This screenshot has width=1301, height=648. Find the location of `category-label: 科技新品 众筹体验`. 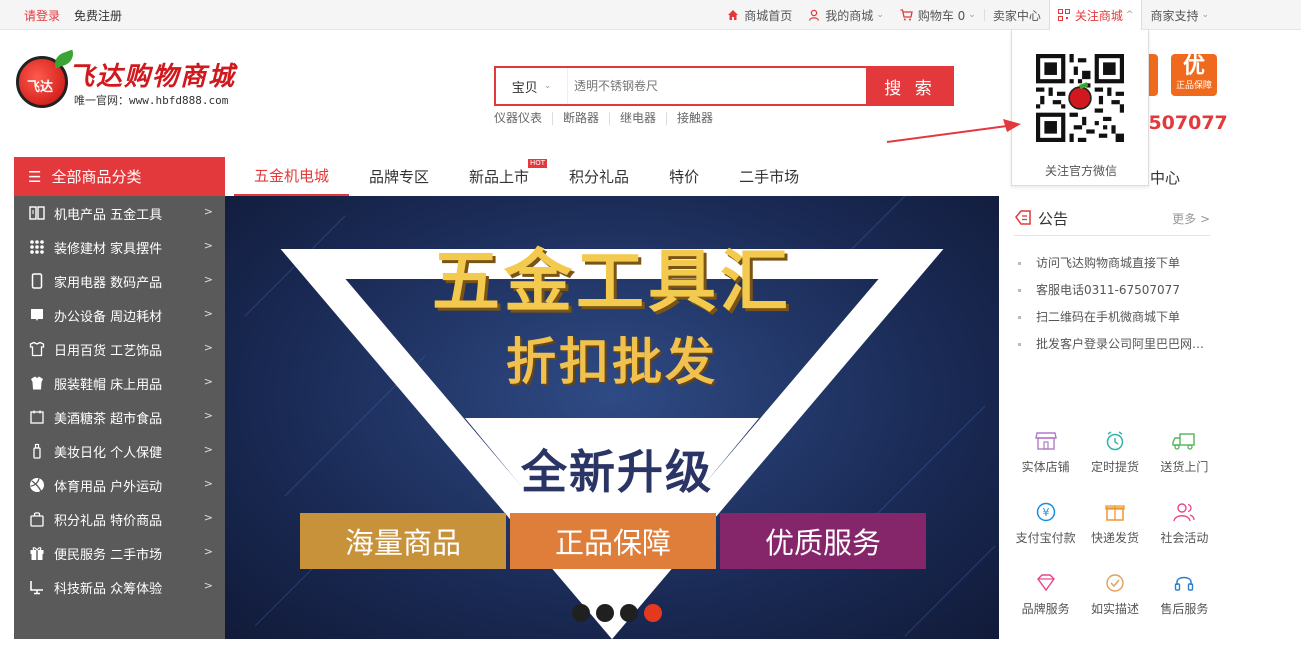

category-label: 科技新品 众筹体验 is located at coordinates (108, 589).